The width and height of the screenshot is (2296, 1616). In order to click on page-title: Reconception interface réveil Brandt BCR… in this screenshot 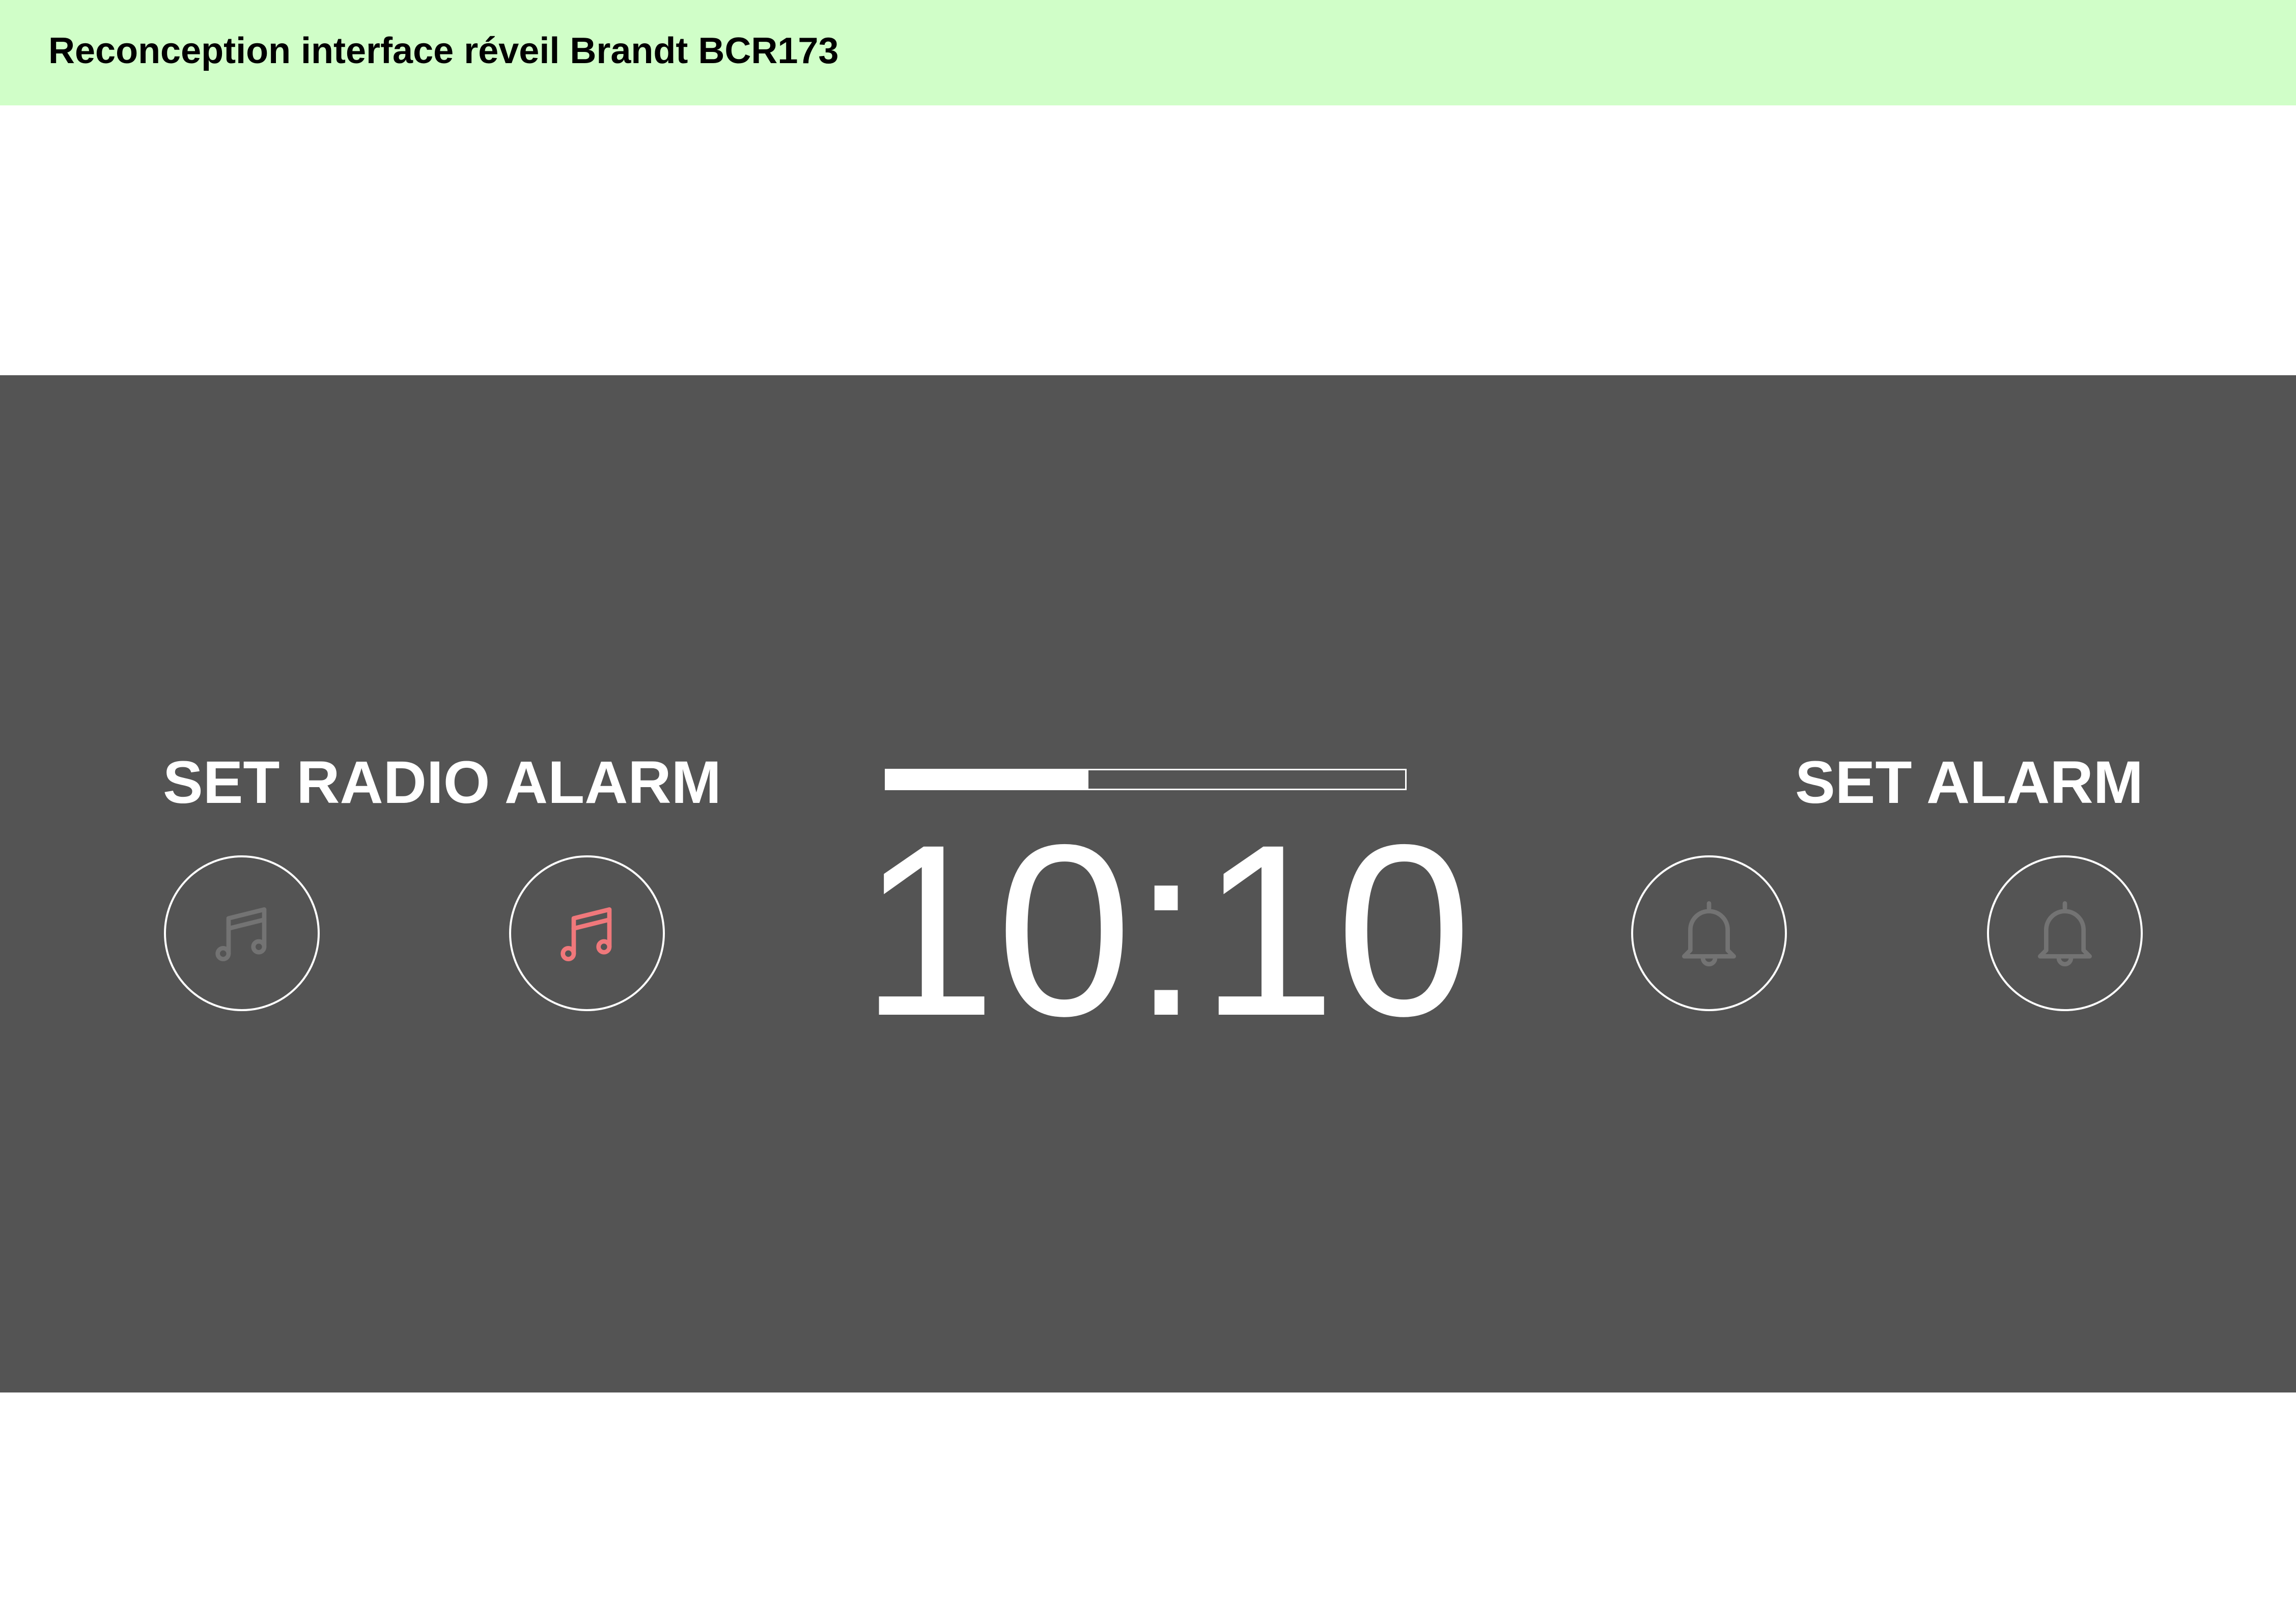, I will do `click(443, 51)`.